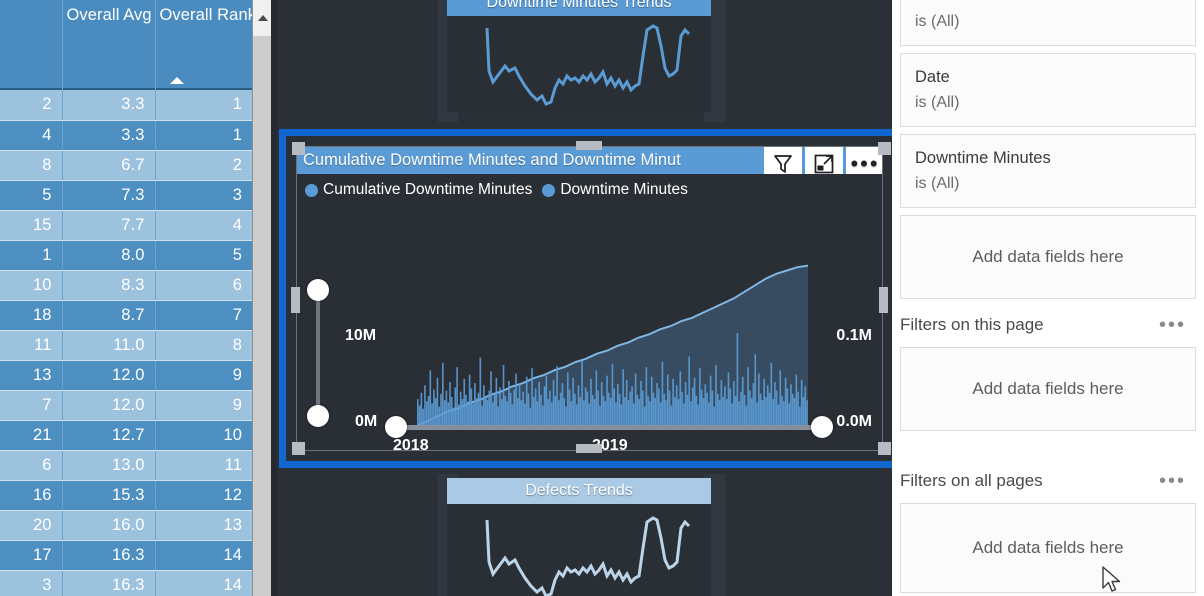  Describe the element at coordinates (126, 195) in the screenshot. I see `table-row: 5 7.3 3` at that location.